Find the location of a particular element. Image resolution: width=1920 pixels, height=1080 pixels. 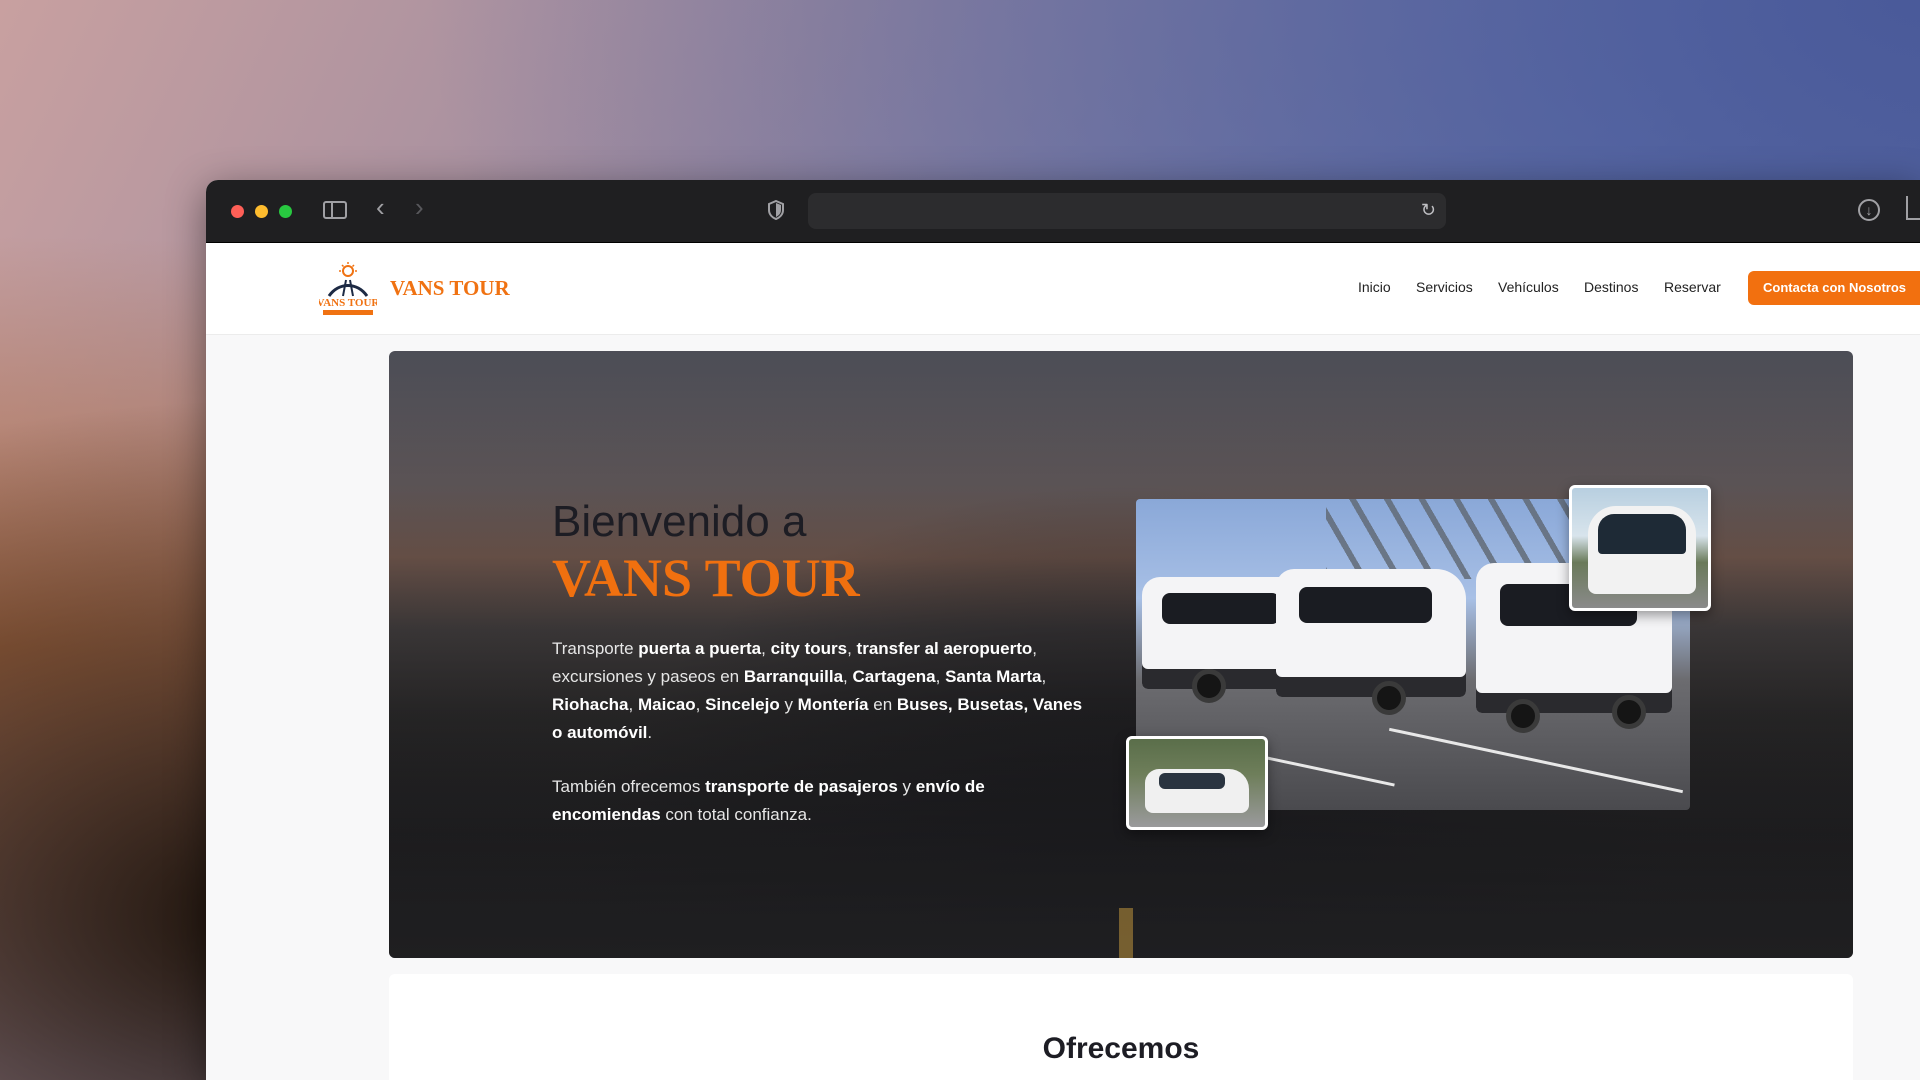

nav-link-inicio: Inicio is located at coordinates (1374, 287).